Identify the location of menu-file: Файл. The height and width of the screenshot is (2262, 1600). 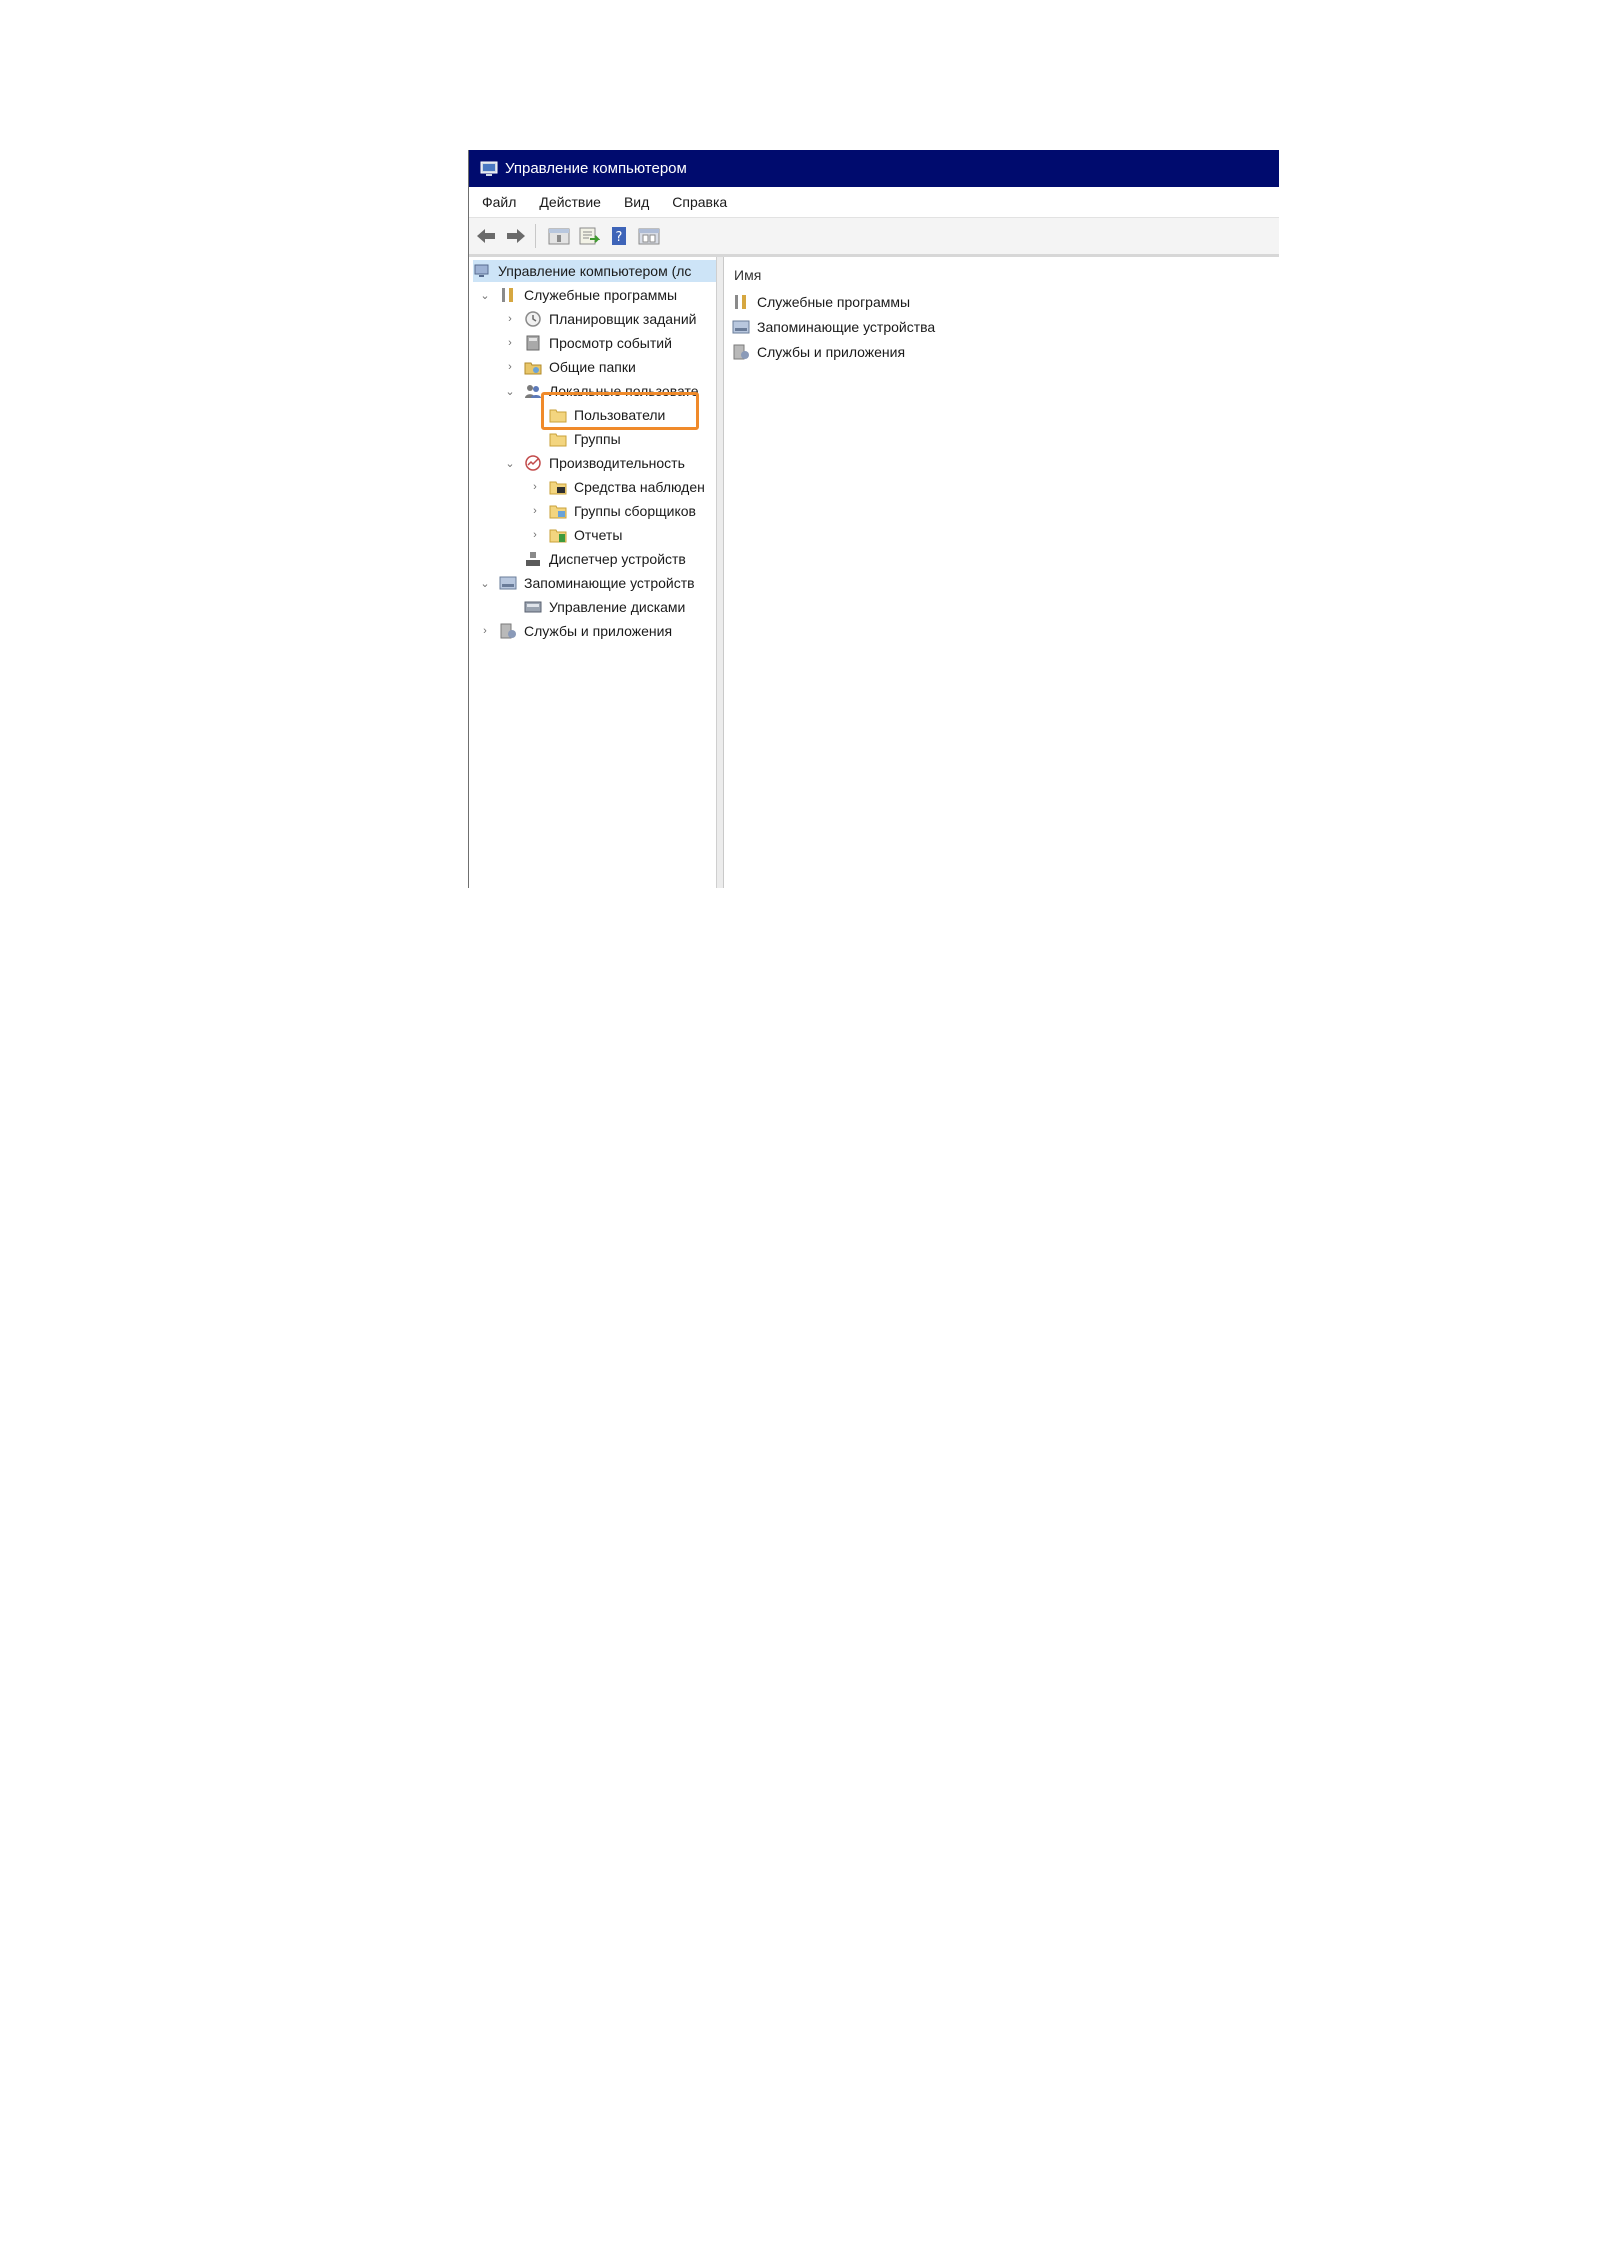
(498, 202).